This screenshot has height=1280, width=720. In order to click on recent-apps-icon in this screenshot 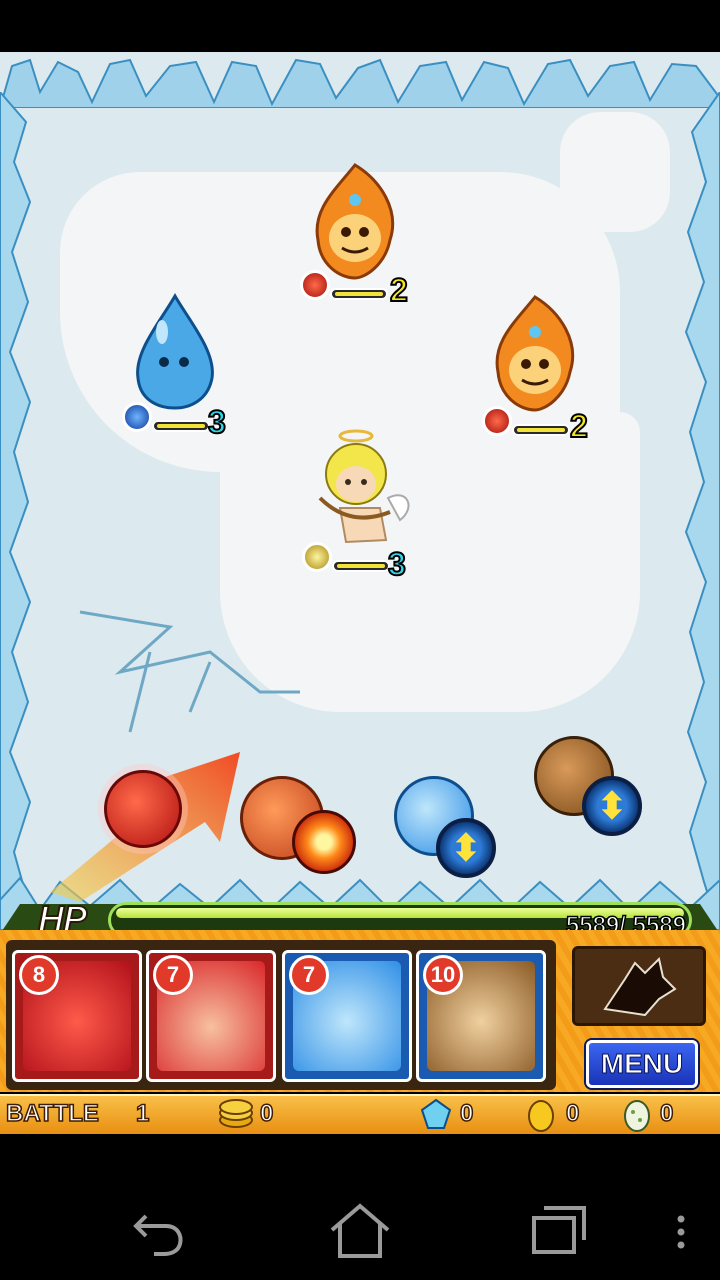, I will do `click(558, 1230)`.